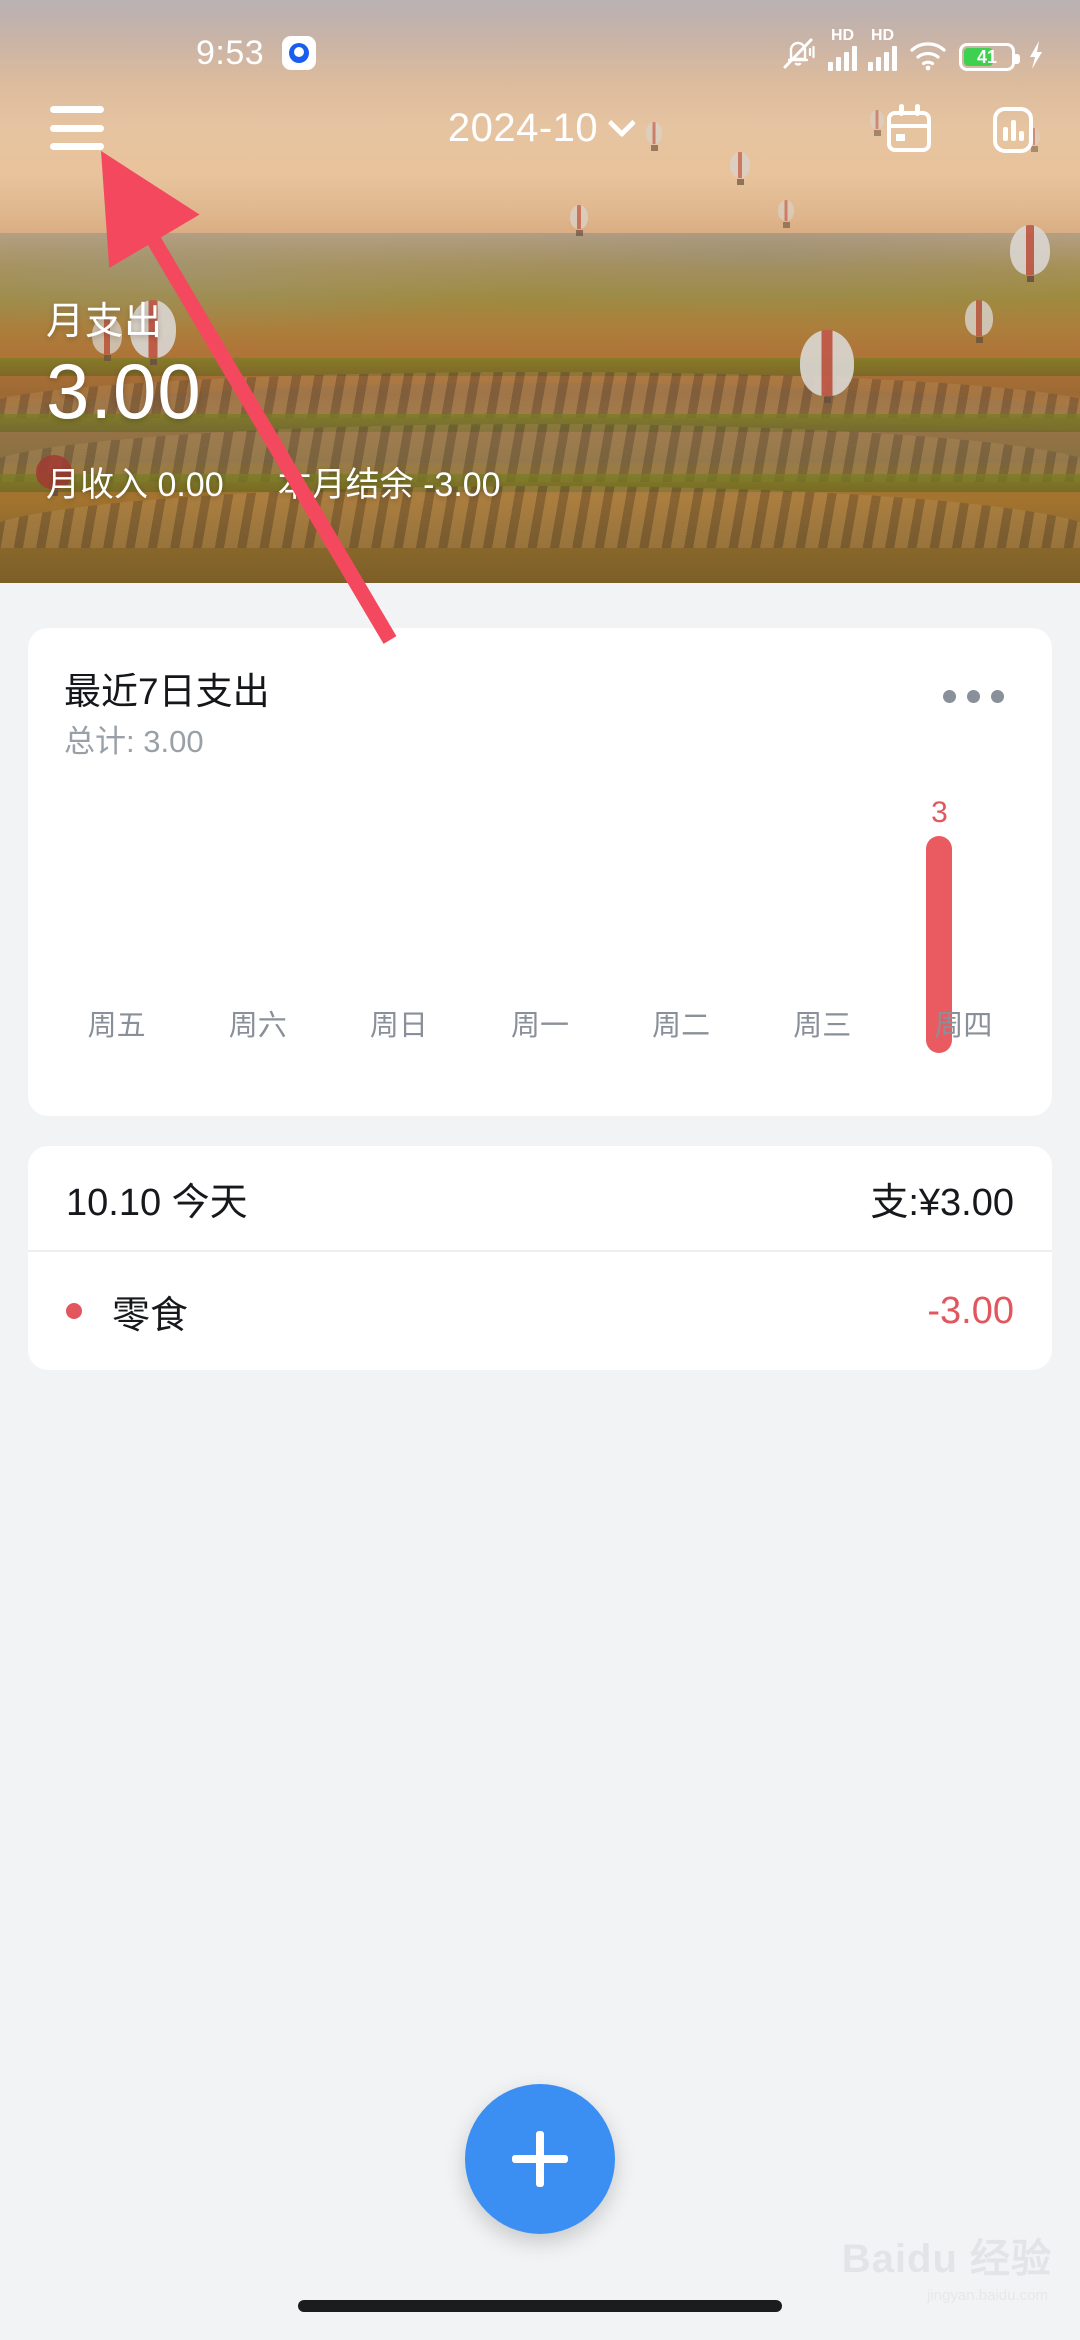  I want to click on transaction-day-header: 10.10 今天 支:¥3.00, so click(540, 1199).